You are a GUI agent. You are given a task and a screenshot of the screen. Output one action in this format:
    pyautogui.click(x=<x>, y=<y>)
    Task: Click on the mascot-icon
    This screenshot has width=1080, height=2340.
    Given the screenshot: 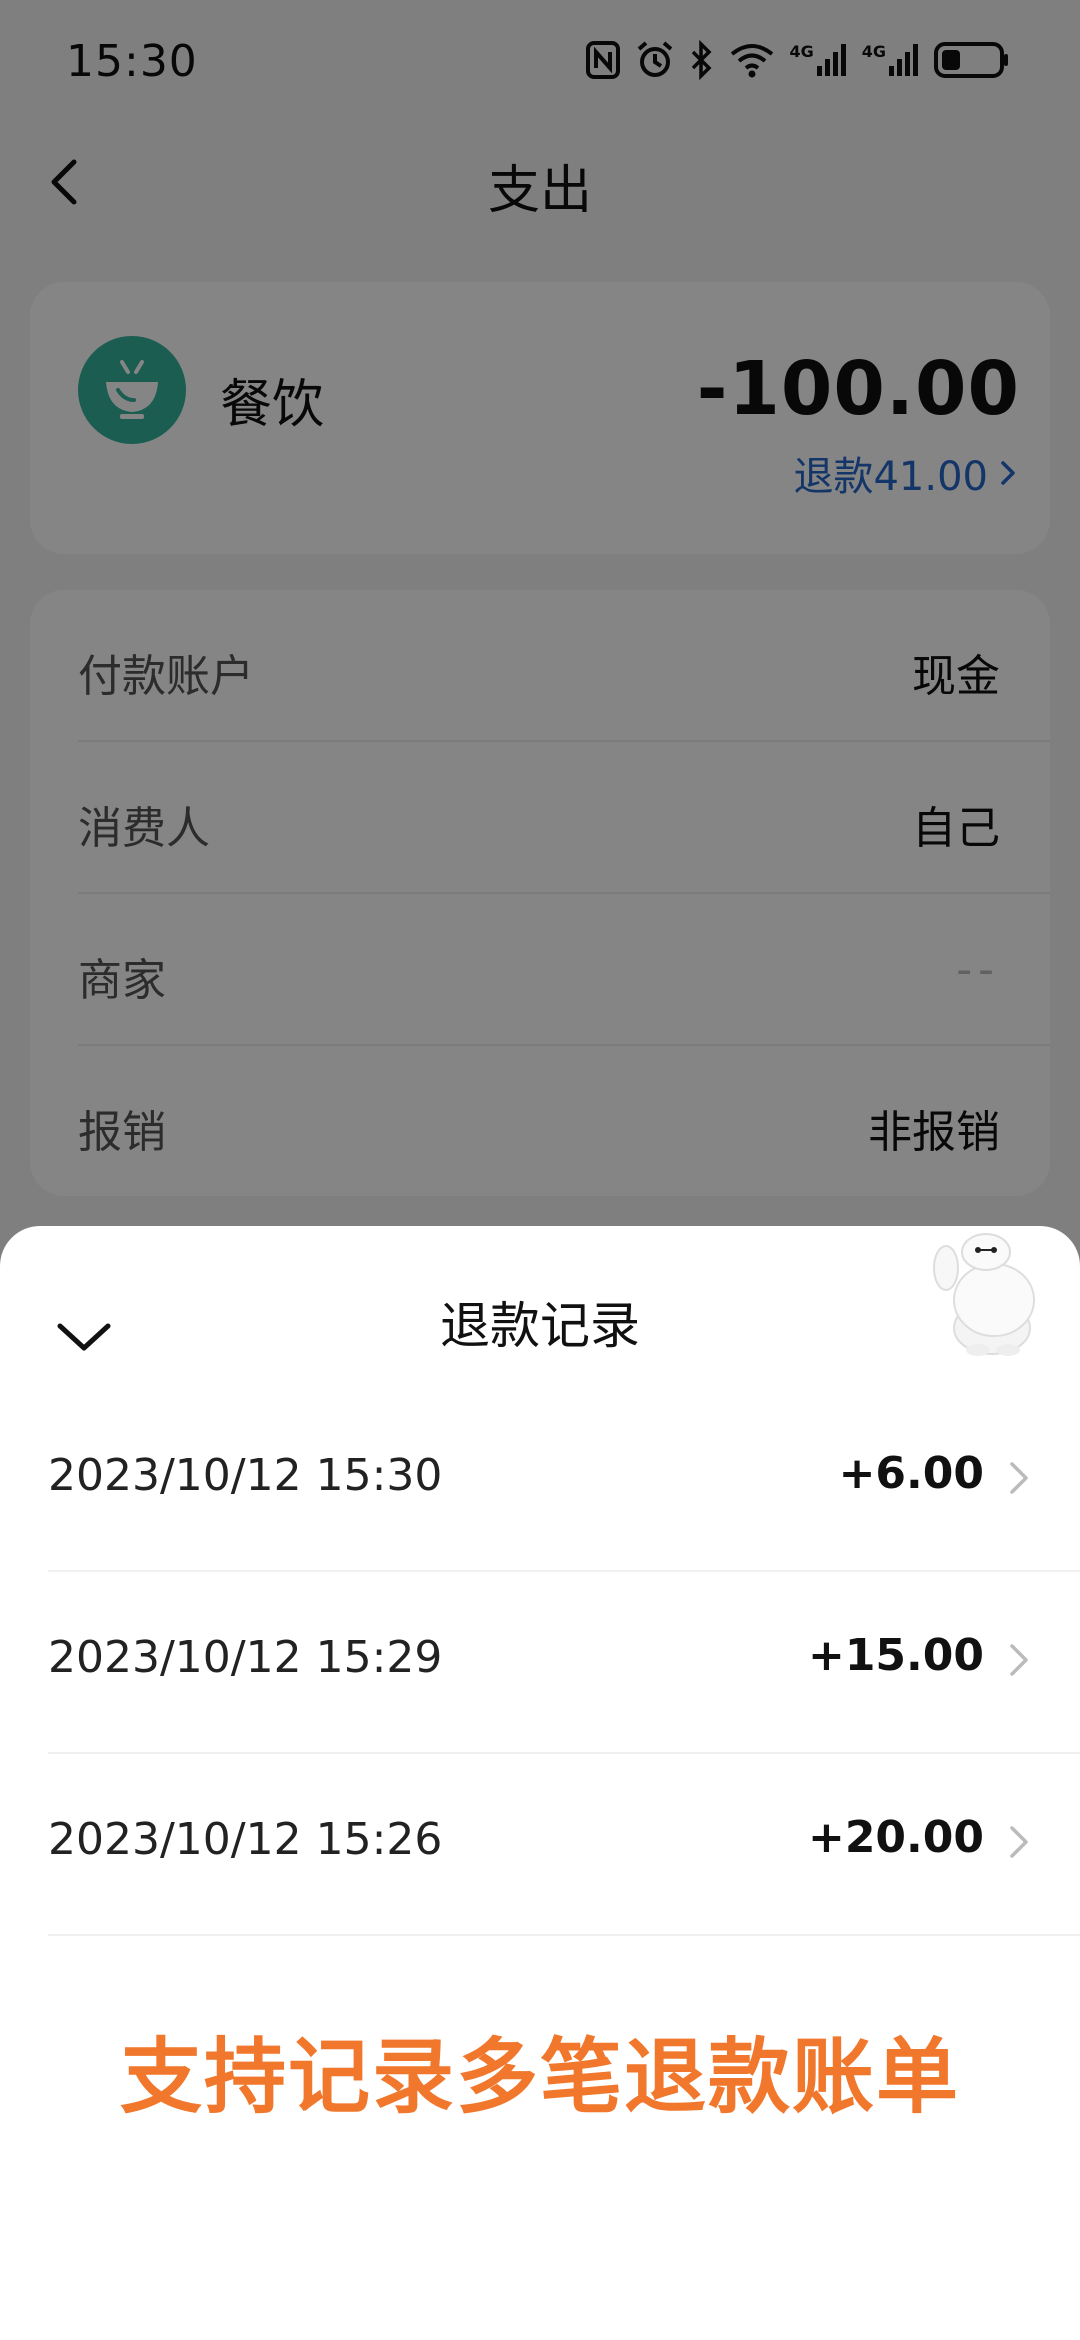 What is the action you would take?
    pyautogui.click(x=991, y=1293)
    